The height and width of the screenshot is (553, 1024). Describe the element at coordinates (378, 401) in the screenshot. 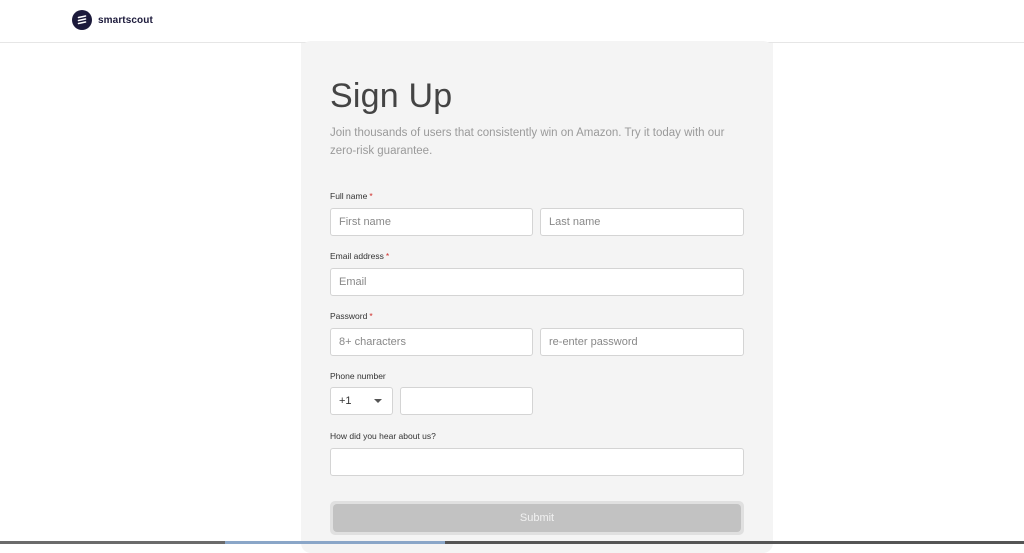

I see `caret-down-icon` at that location.